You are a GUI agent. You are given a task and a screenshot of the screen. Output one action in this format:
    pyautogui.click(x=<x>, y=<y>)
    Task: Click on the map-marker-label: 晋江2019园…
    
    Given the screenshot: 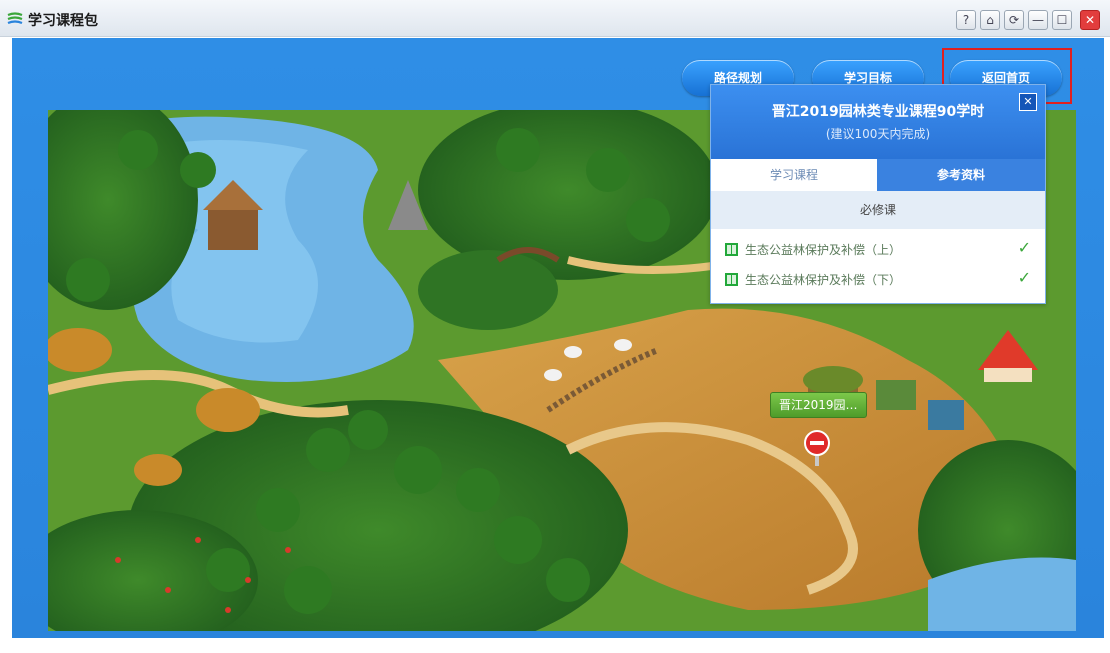 What is the action you would take?
    pyautogui.click(x=818, y=405)
    